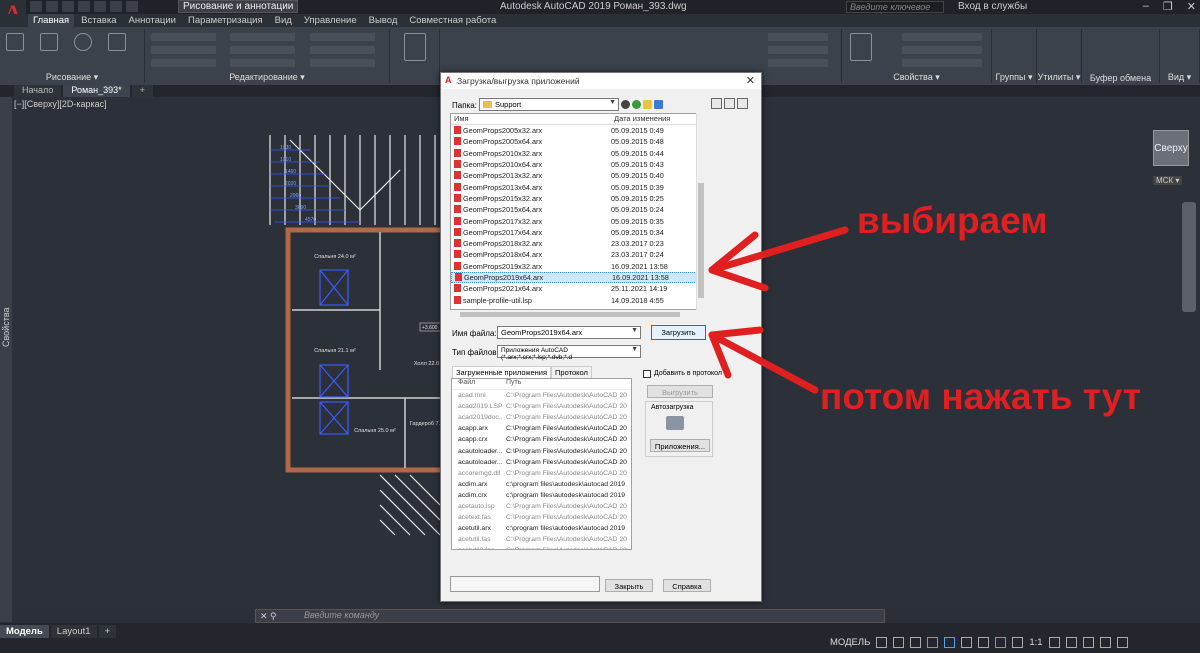 The image size is (1200, 653). I want to click on annotation-choose: выбираем, so click(952, 220).